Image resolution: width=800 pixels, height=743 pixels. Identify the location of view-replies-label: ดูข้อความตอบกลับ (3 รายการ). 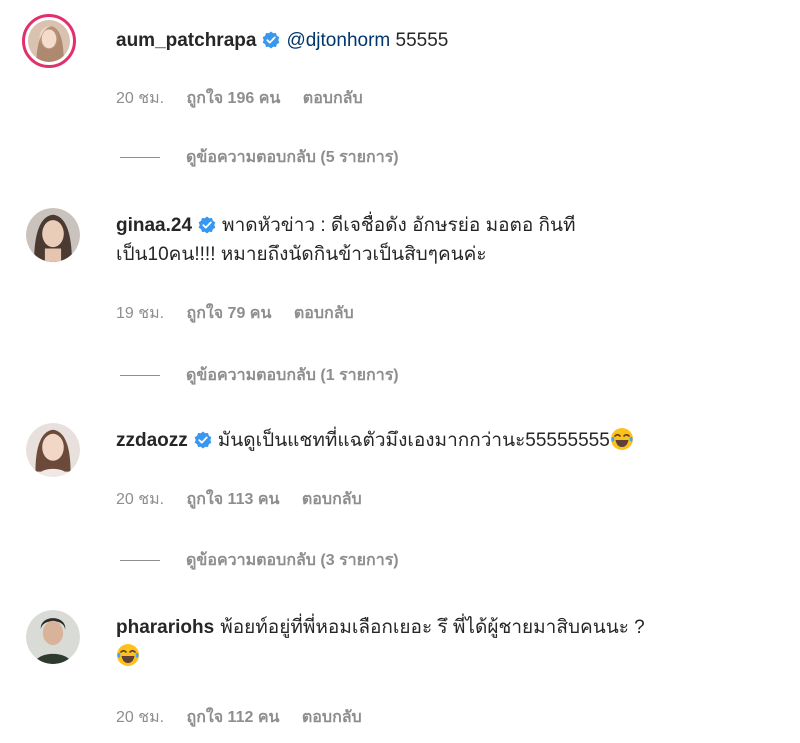
(292, 560).